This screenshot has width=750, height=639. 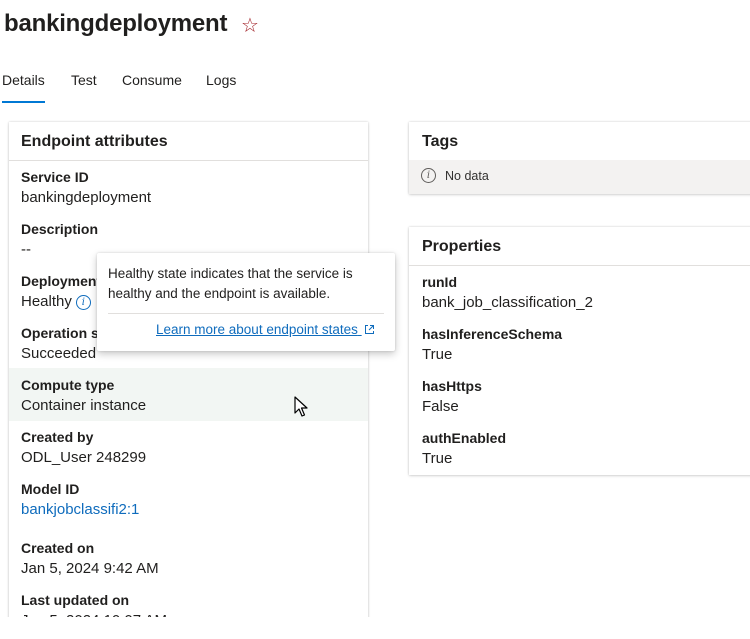 I want to click on tab-details: Details, so click(x=23, y=87).